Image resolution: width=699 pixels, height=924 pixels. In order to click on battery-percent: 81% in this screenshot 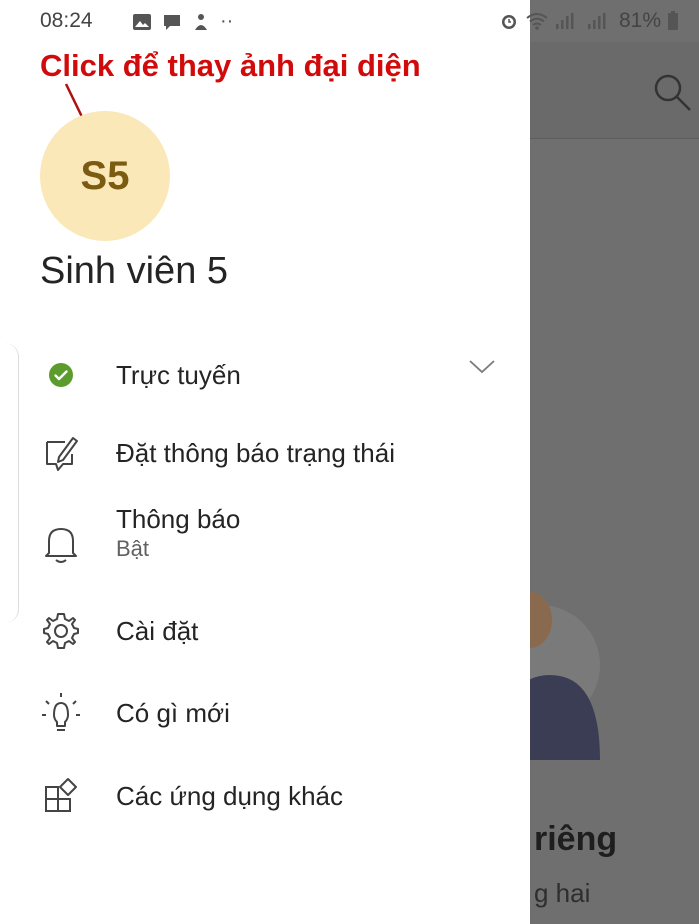, I will do `click(639, 20)`.